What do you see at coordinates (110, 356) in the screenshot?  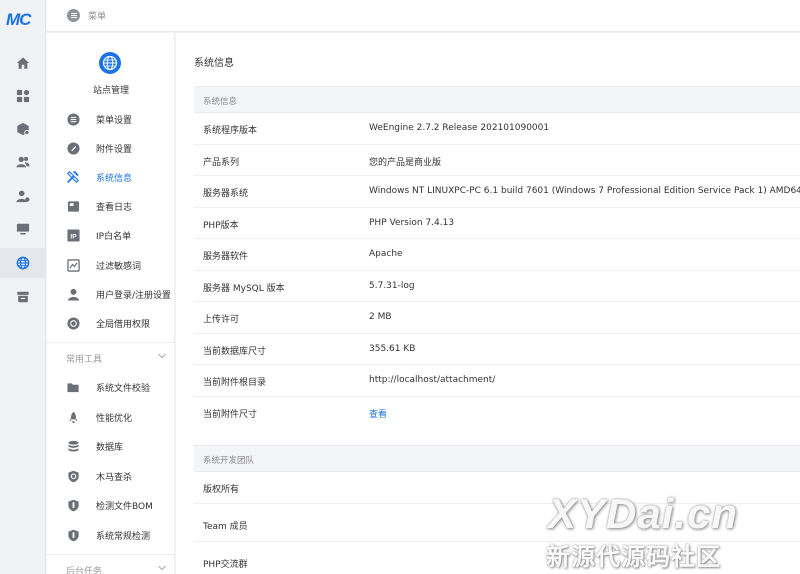 I see `section-common-tools: 常用工具` at bounding box center [110, 356].